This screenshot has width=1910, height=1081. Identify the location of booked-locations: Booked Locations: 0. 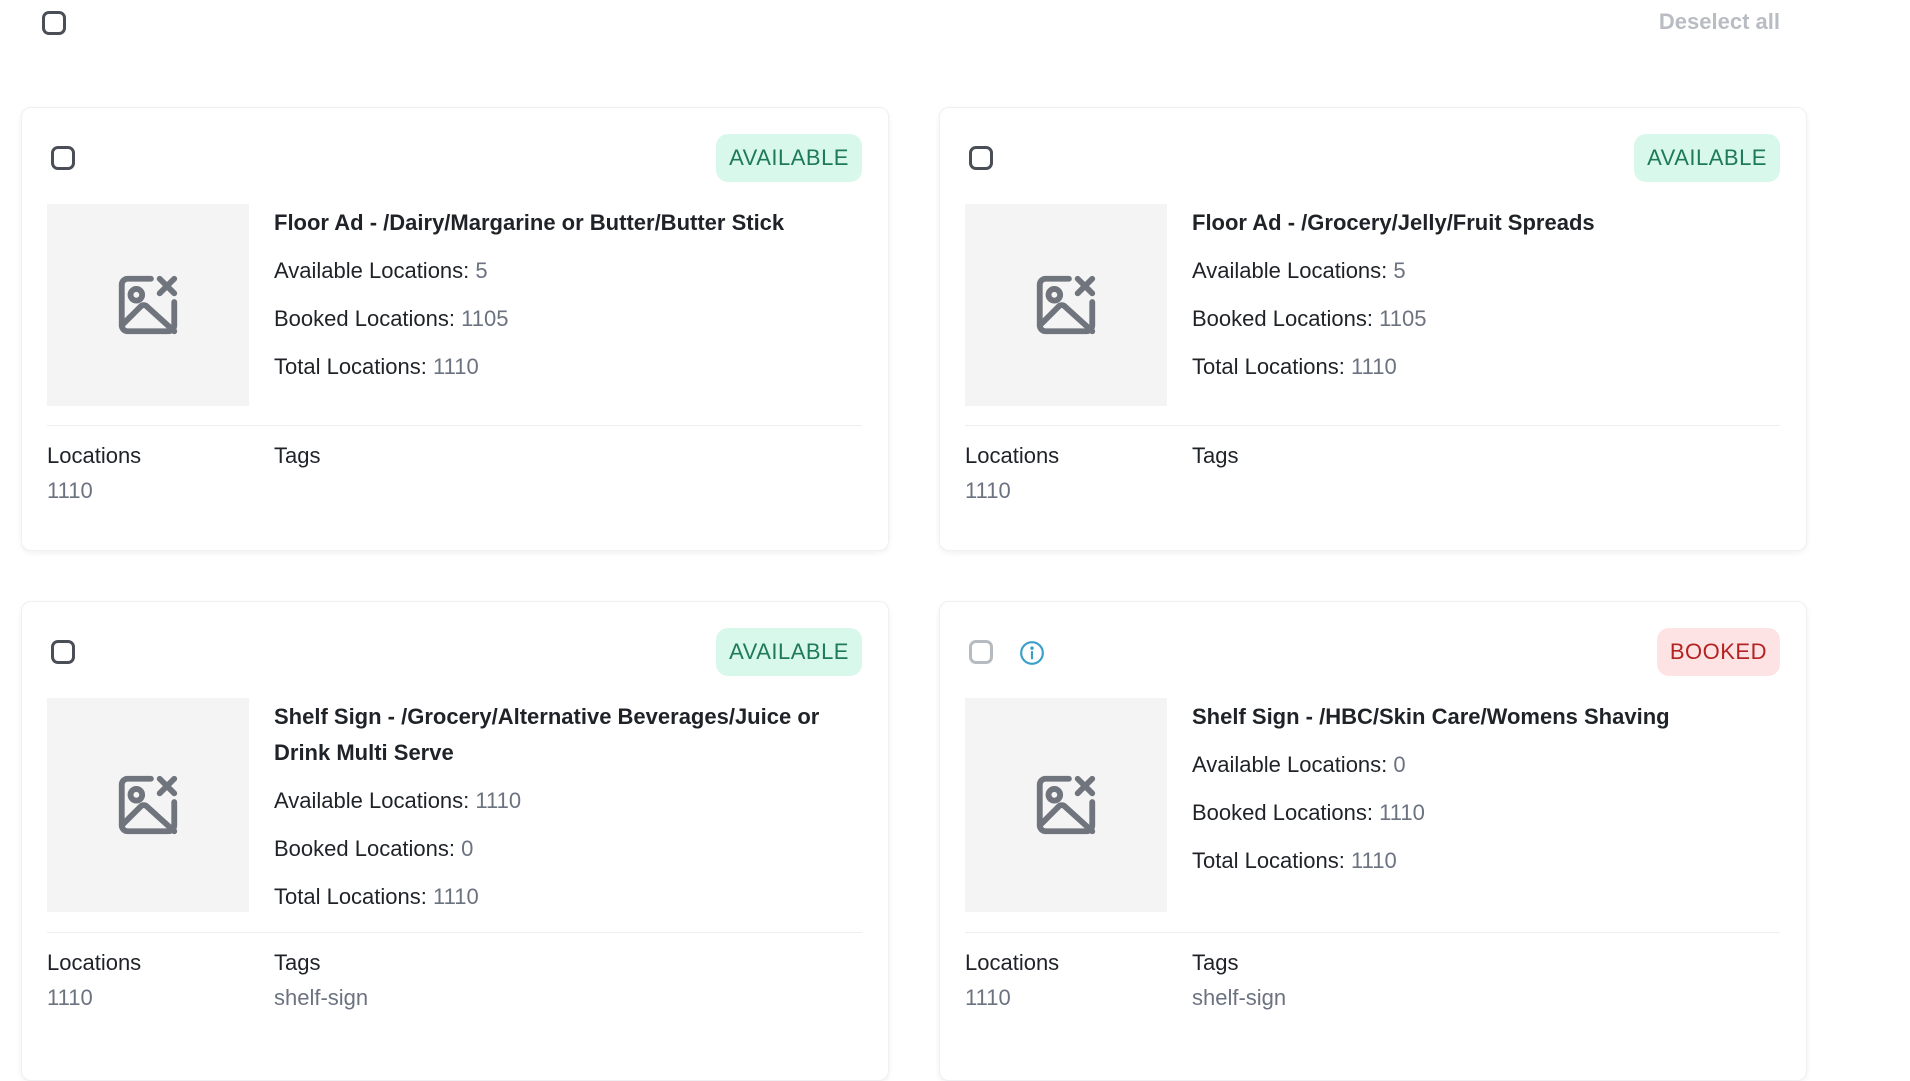
(374, 848).